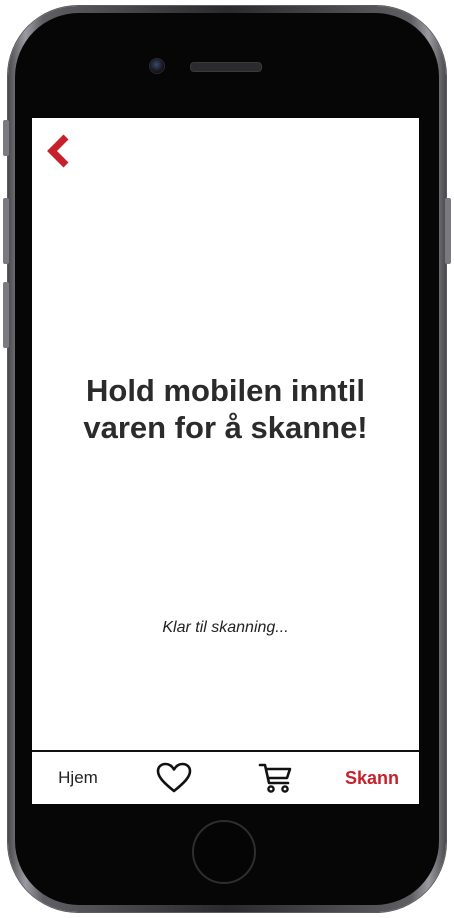  I want to click on tab-scan: Skann, so click(372, 778).